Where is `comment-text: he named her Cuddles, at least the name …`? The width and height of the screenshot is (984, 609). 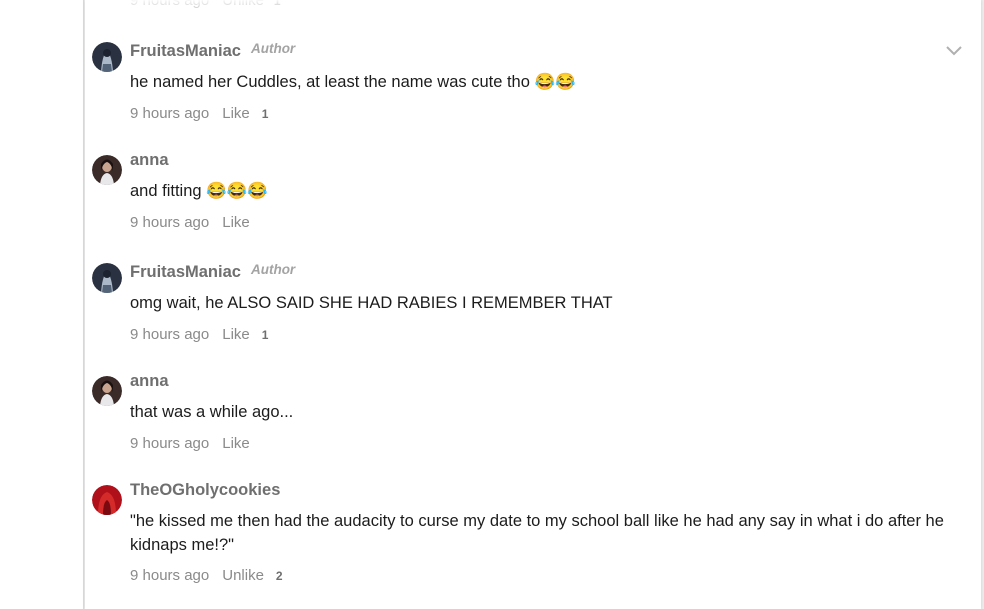
comment-text: he named her Cuddles, at least the name … is located at coordinates (353, 82).